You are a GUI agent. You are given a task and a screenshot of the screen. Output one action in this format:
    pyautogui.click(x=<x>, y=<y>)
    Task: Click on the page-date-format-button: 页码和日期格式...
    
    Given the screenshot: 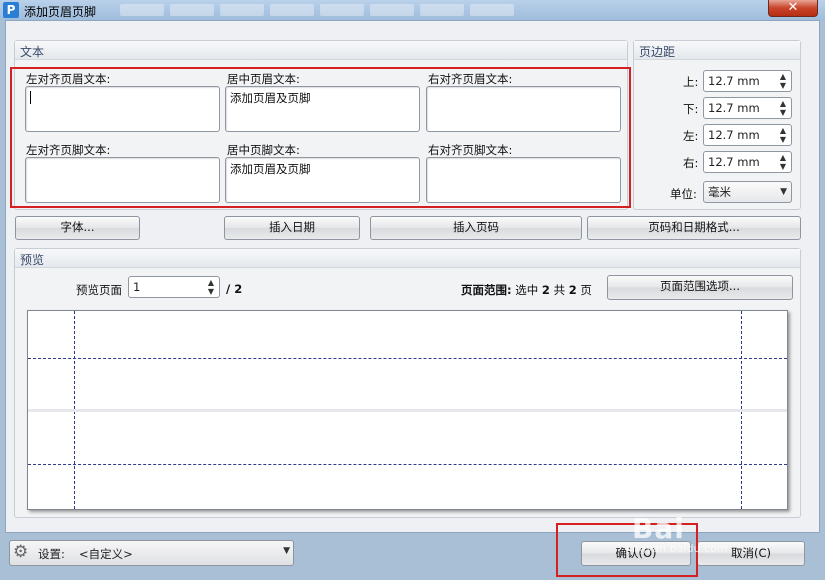 What is the action you would take?
    pyautogui.click(x=694, y=228)
    